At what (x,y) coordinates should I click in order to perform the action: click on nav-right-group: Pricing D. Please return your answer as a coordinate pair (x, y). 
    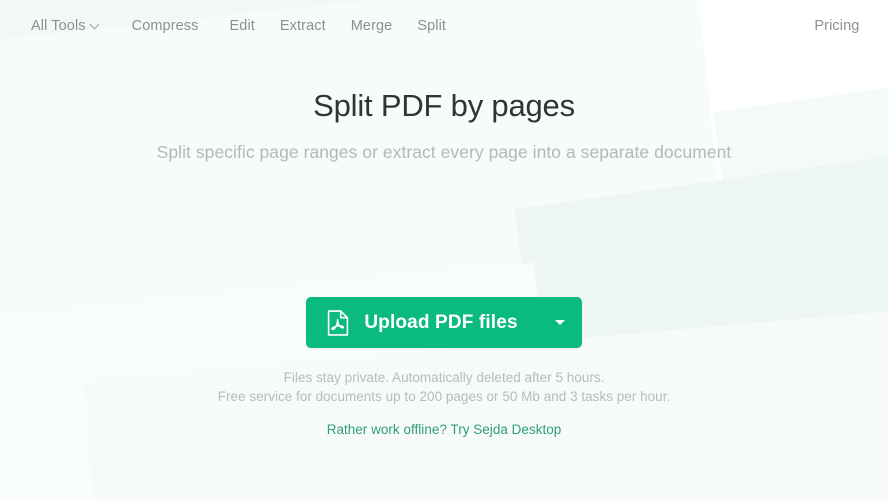
    Looking at the image, I should click on (851, 26).